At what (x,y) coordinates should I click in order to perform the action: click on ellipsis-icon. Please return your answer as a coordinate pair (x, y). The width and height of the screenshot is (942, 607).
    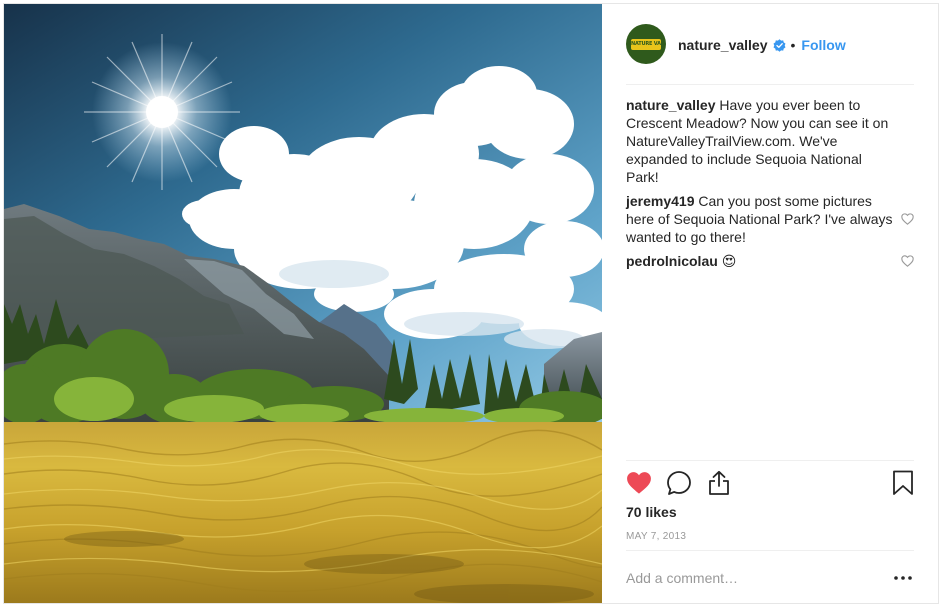
    Looking at the image, I should click on (903, 578).